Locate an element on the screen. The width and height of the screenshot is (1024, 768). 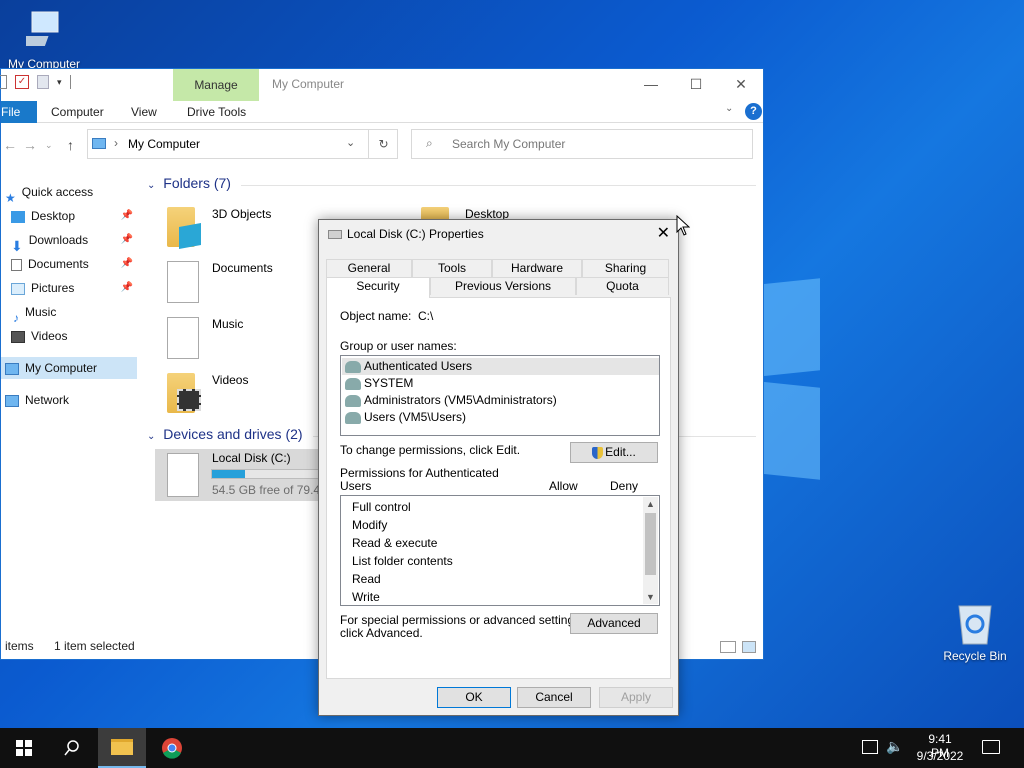
help-icon: ? is located at coordinates (753, 111).